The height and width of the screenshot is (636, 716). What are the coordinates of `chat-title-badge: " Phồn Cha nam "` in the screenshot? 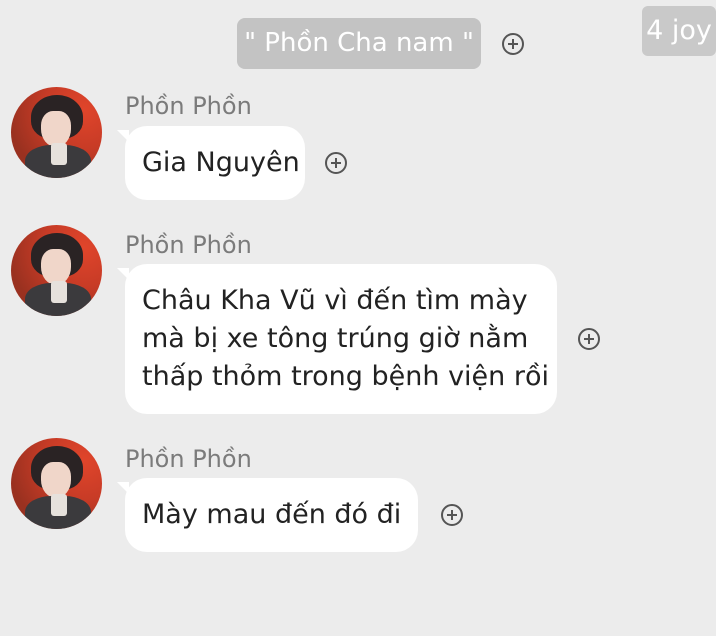 It's located at (359, 43).